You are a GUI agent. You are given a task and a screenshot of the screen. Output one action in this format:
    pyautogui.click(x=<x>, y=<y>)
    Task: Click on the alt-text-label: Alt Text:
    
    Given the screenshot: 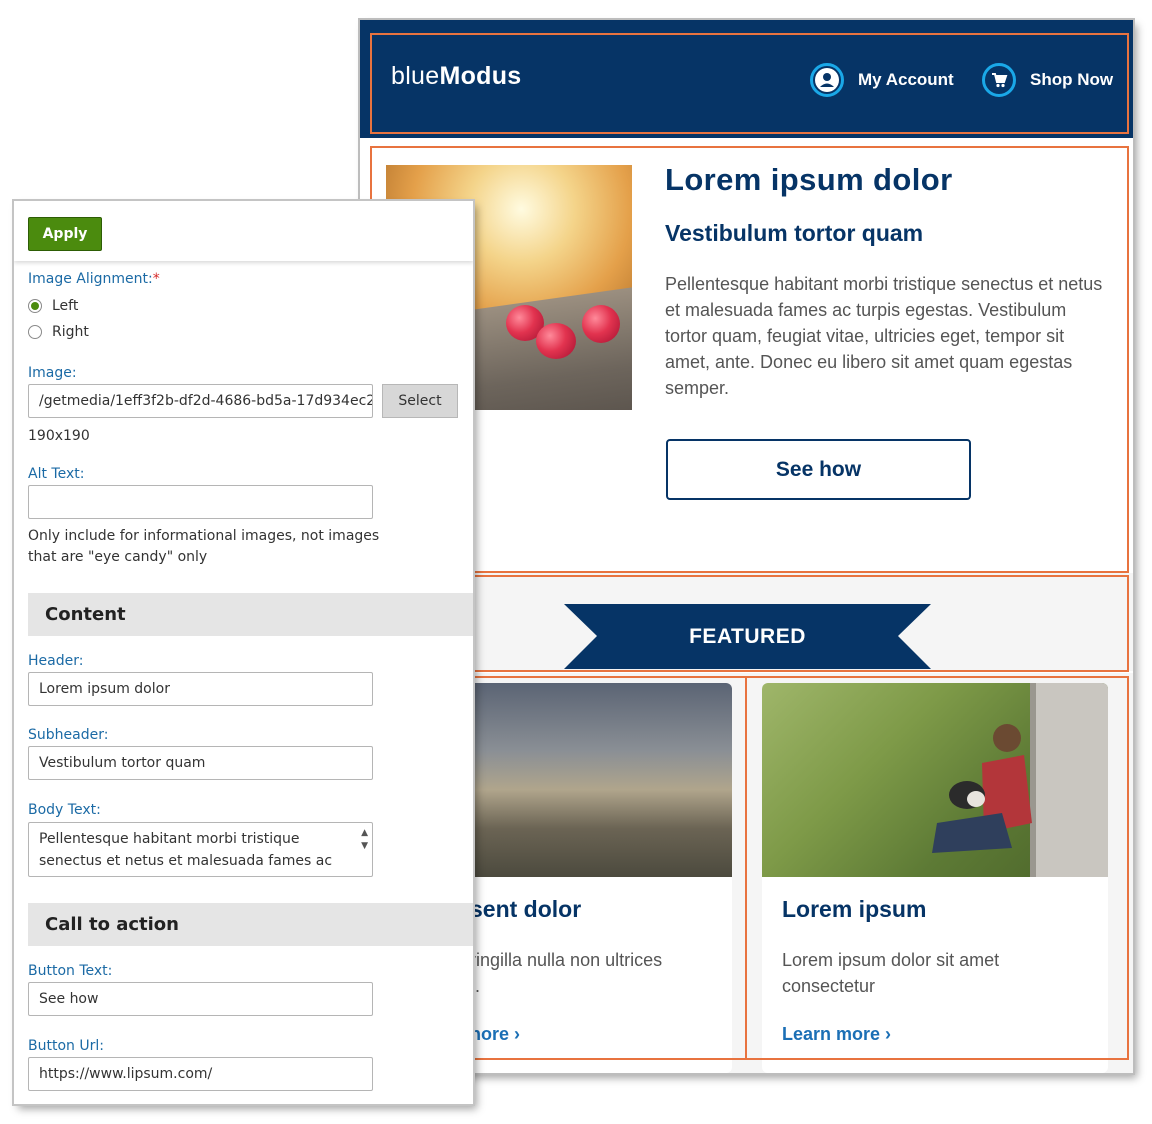 What is the action you would take?
    pyautogui.click(x=56, y=474)
    